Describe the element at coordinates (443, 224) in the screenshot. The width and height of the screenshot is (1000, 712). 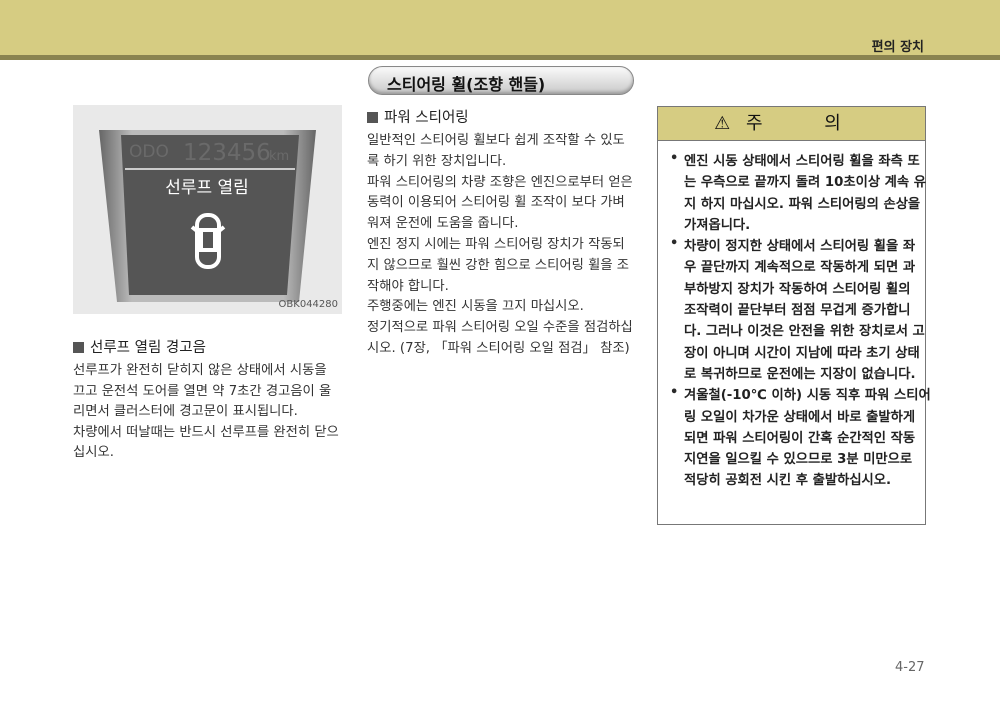
I see `text-line: 워져 운전에 도움을 줍니다.` at that location.